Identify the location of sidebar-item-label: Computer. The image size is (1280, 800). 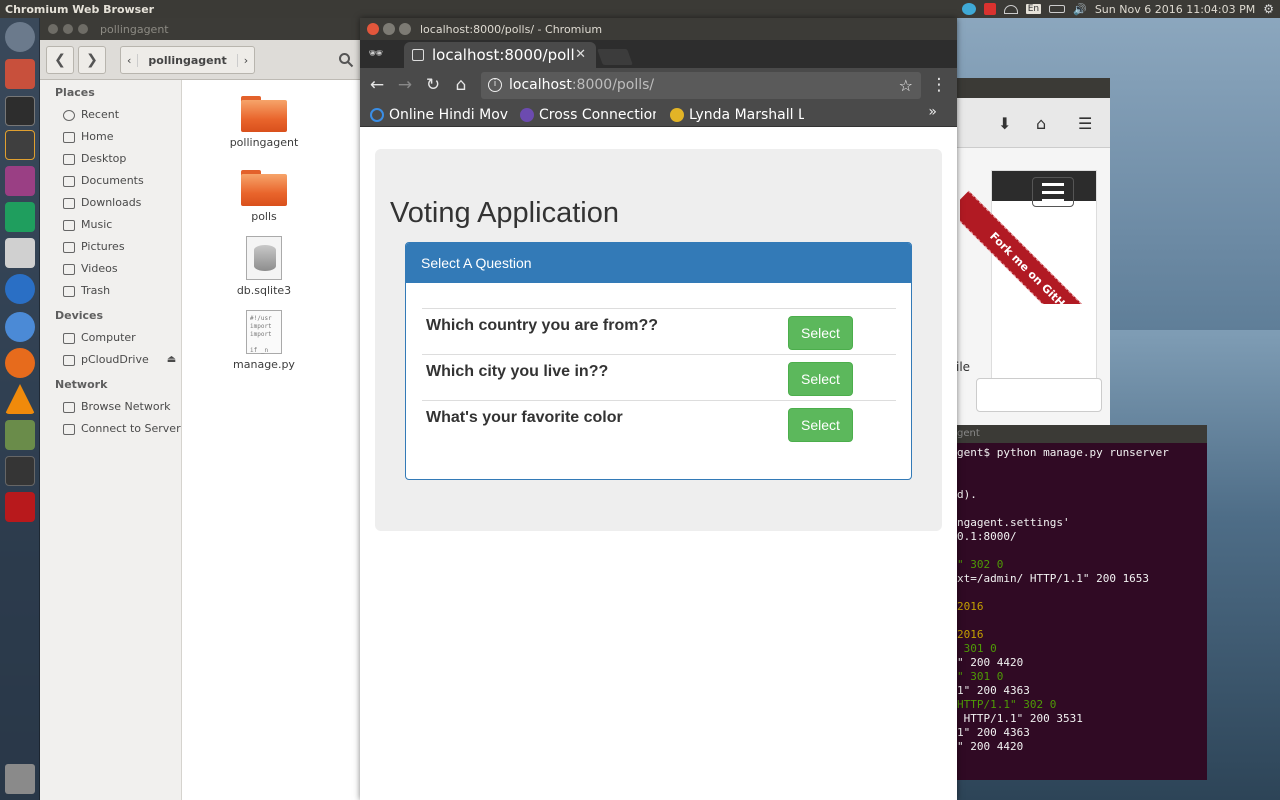
(108, 337).